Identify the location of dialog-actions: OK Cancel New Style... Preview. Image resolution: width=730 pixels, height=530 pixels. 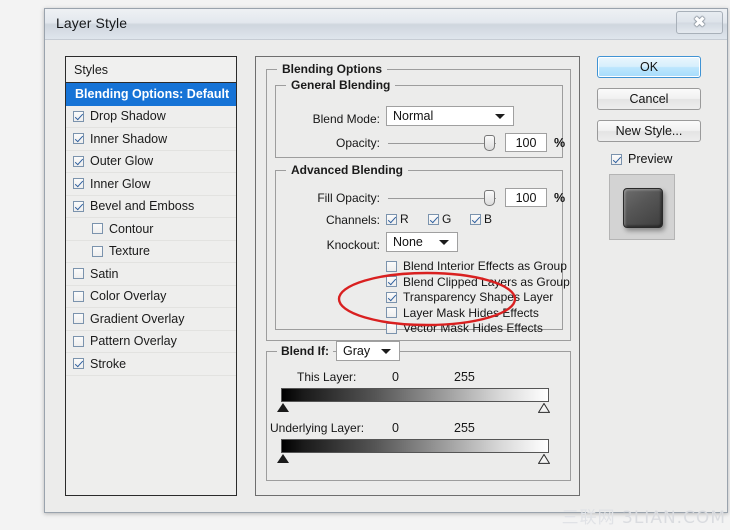
(655, 148).